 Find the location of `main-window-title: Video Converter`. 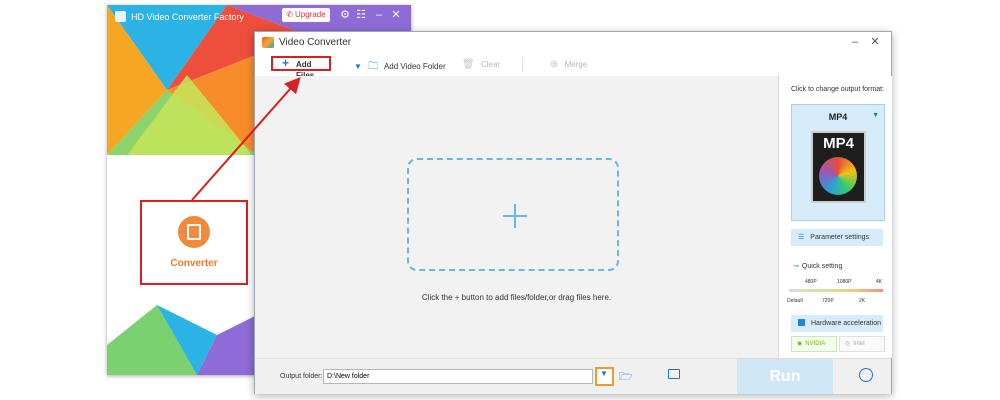

main-window-title: Video Converter is located at coordinates (315, 42).